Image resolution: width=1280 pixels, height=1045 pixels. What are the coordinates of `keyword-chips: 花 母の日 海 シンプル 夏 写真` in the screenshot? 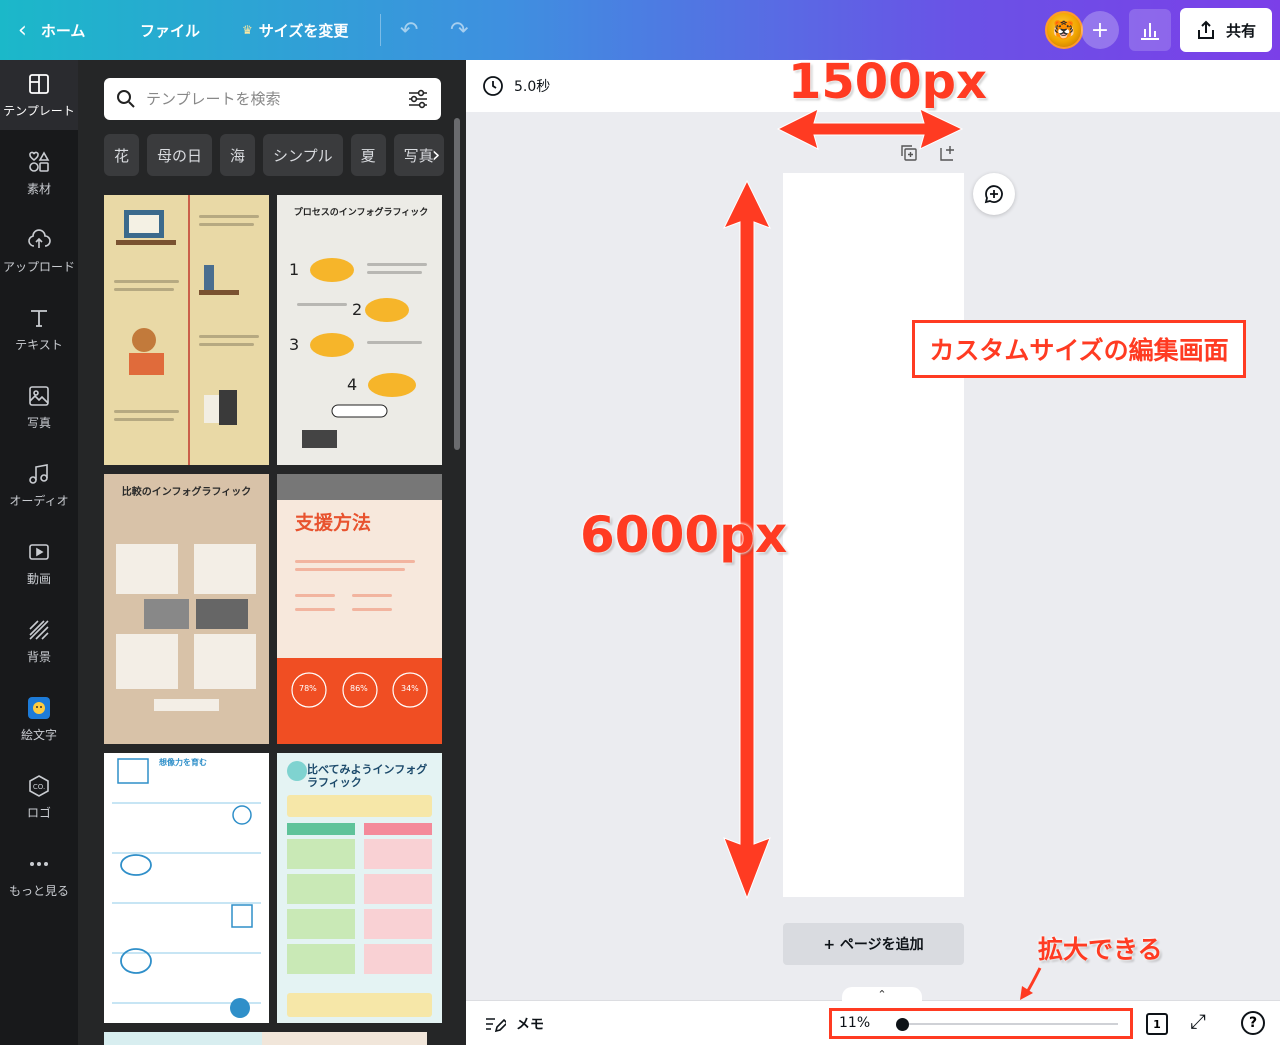 It's located at (276, 156).